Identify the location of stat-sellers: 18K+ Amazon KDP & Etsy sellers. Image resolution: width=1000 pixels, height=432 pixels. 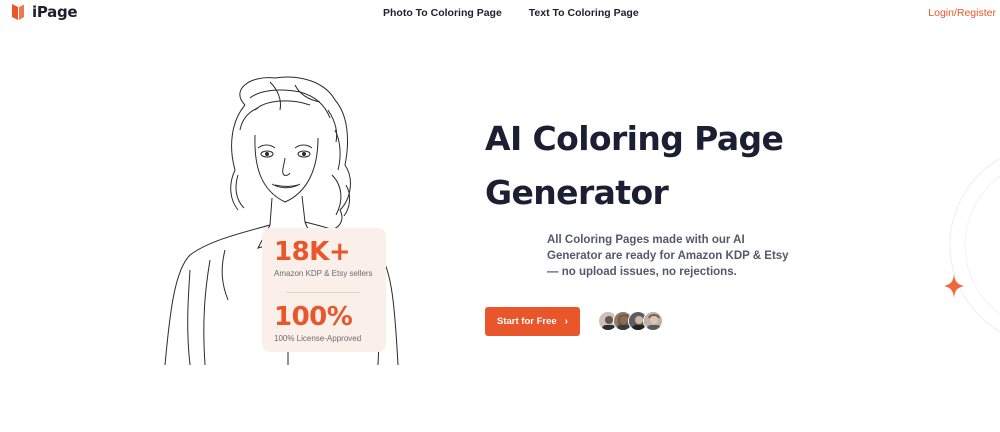
(324, 258).